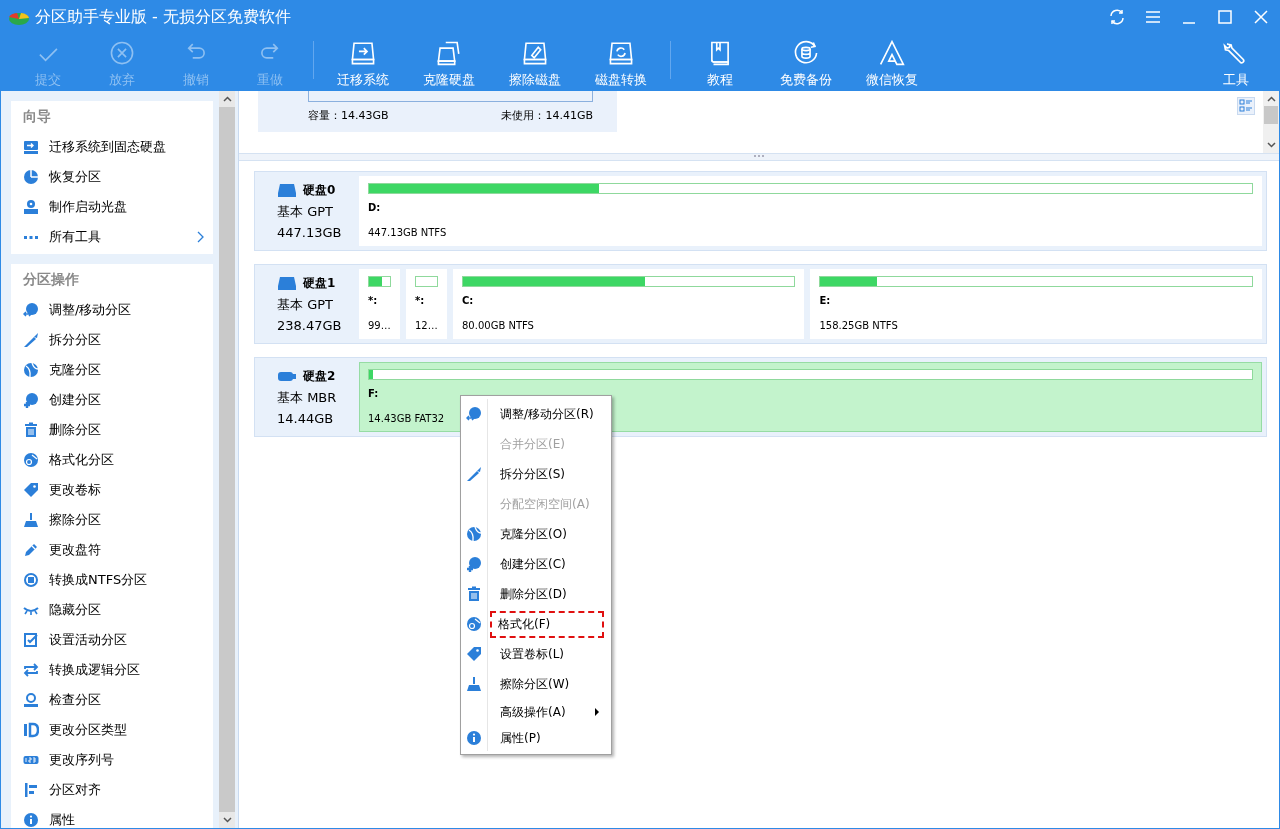  Describe the element at coordinates (163, 17) in the screenshot. I see `window-title: 分区助手专业版 - 无损分区免费软件` at that location.